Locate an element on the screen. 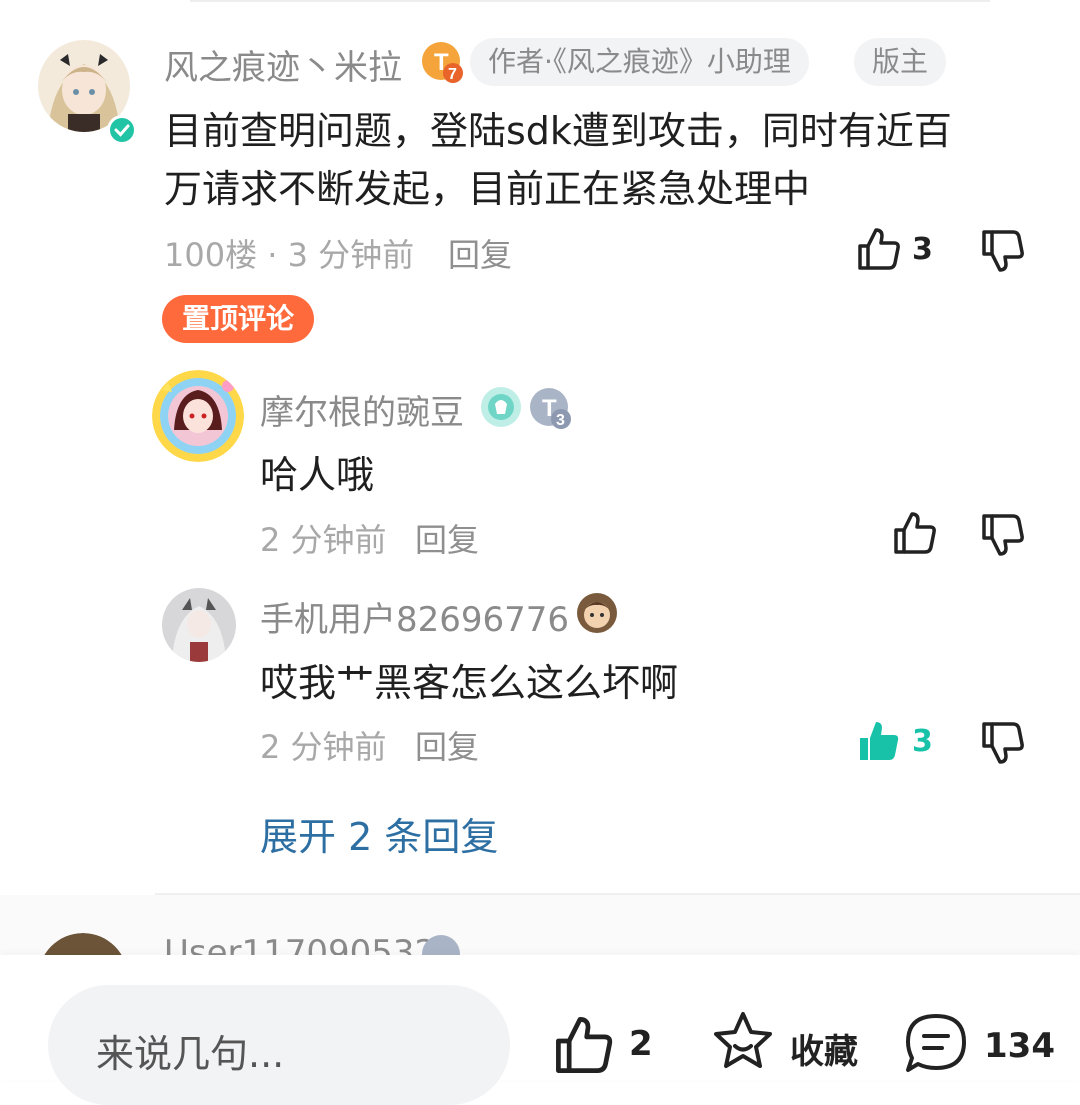  star-icon is located at coordinates (743, 1040).